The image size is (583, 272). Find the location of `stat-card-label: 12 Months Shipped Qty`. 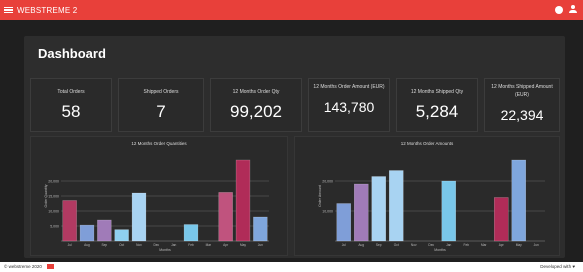

stat-card-label: 12 Months Shipped Qty is located at coordinates (437, 92).